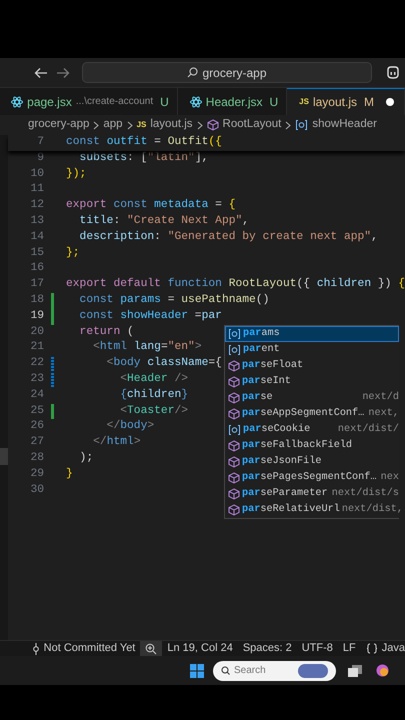 The width and height of the screenshot is (405, 720). Describe the element at coordinates (76, 174) in the screenshot. I see `code-line: });` at that location.